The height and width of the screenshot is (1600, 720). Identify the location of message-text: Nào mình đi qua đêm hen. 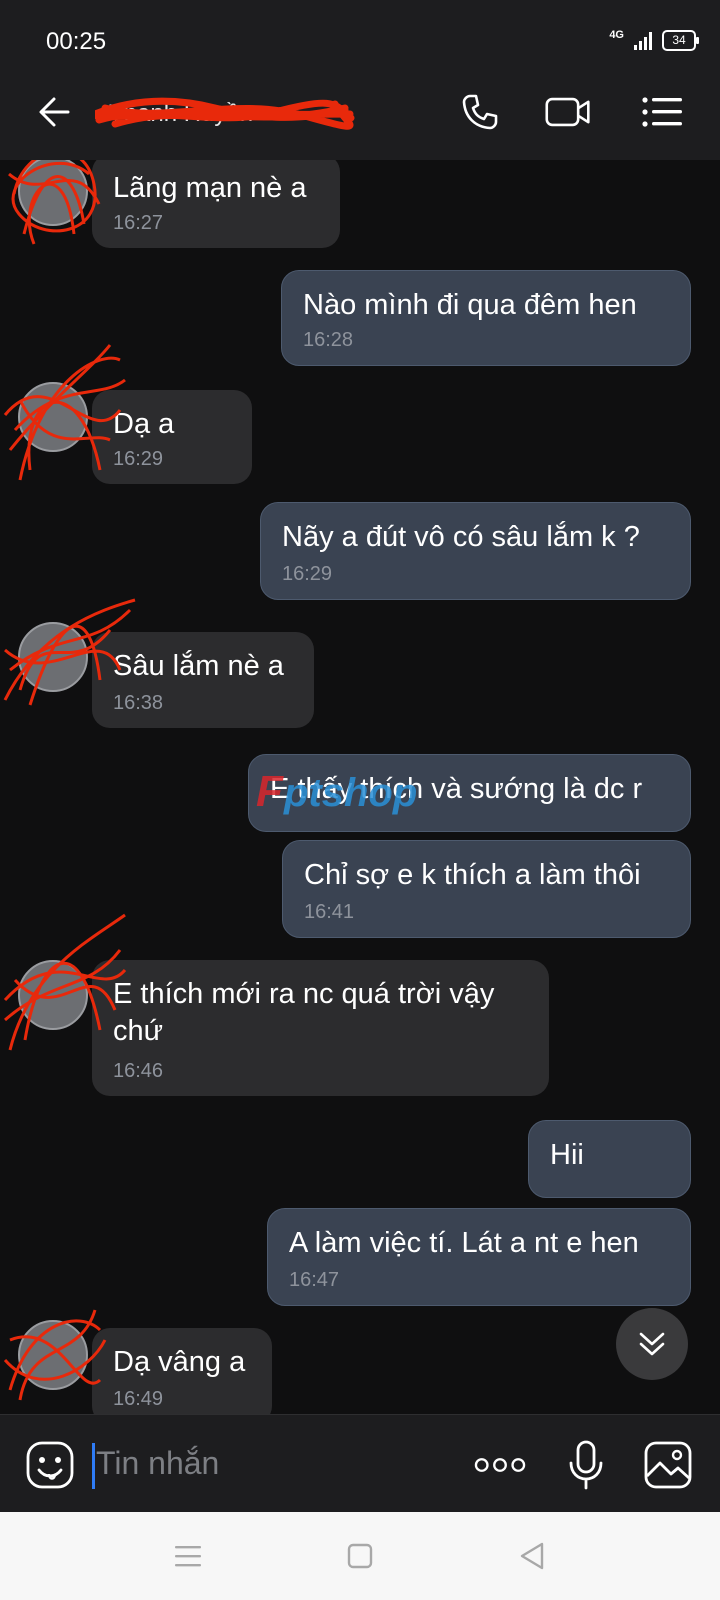
(470, 305).